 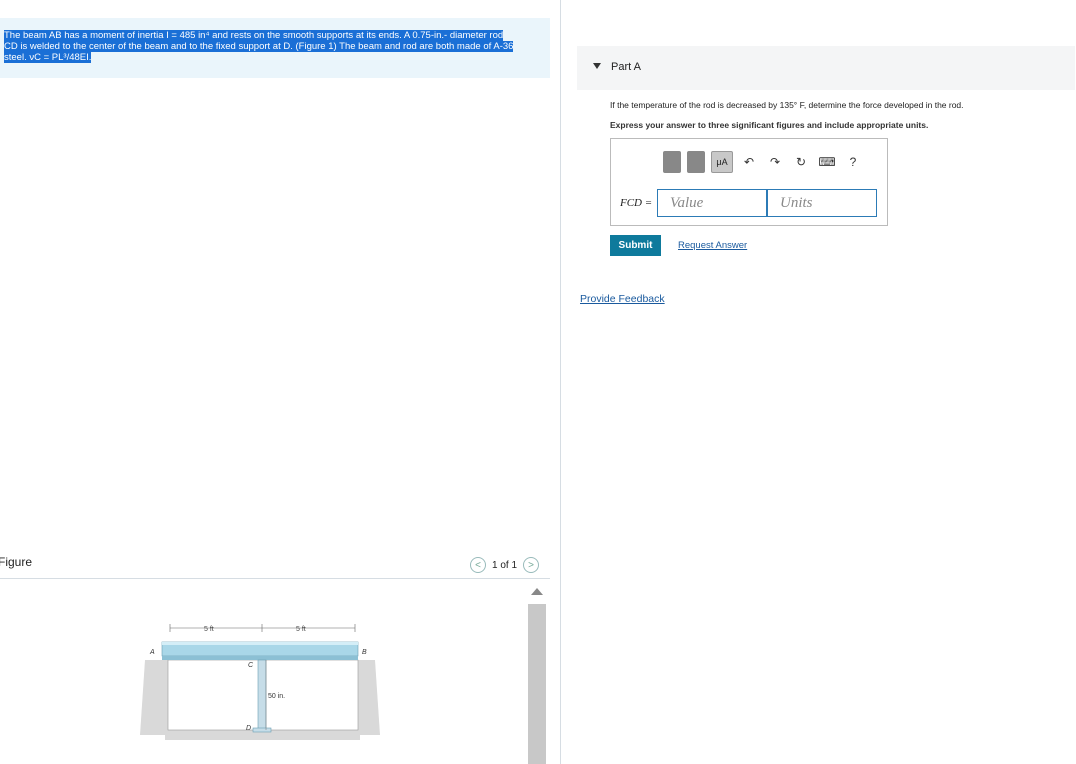 I want to click on rod-length-label: 50 in., so click(x=276, y=696).